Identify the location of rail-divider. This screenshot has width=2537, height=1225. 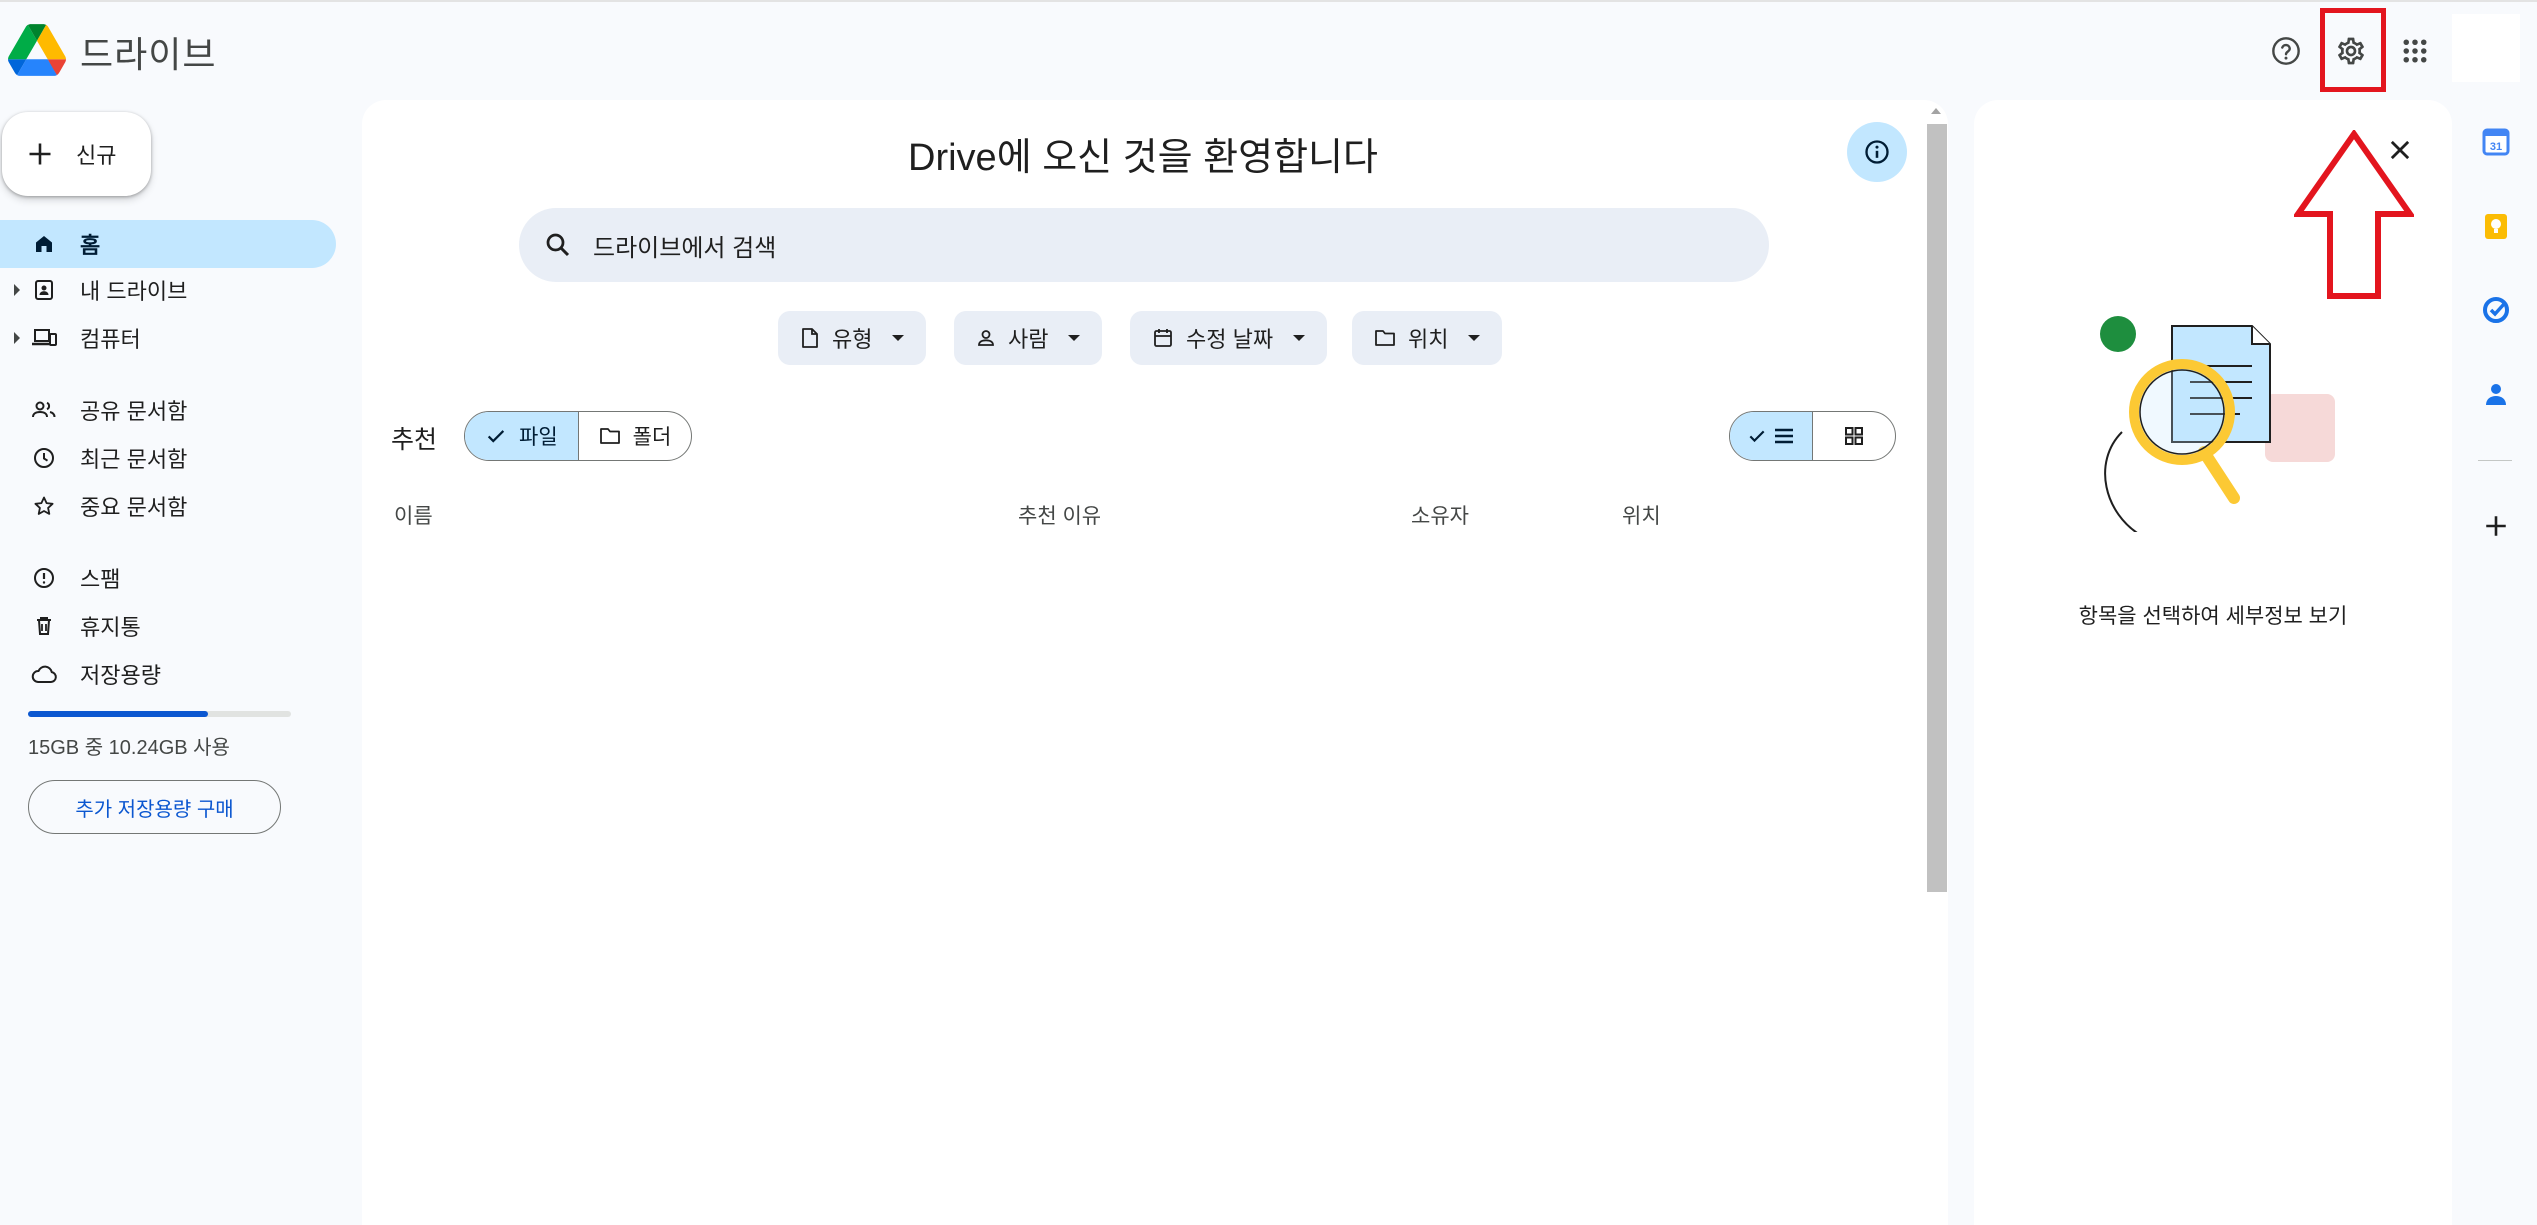
(2495, 460).